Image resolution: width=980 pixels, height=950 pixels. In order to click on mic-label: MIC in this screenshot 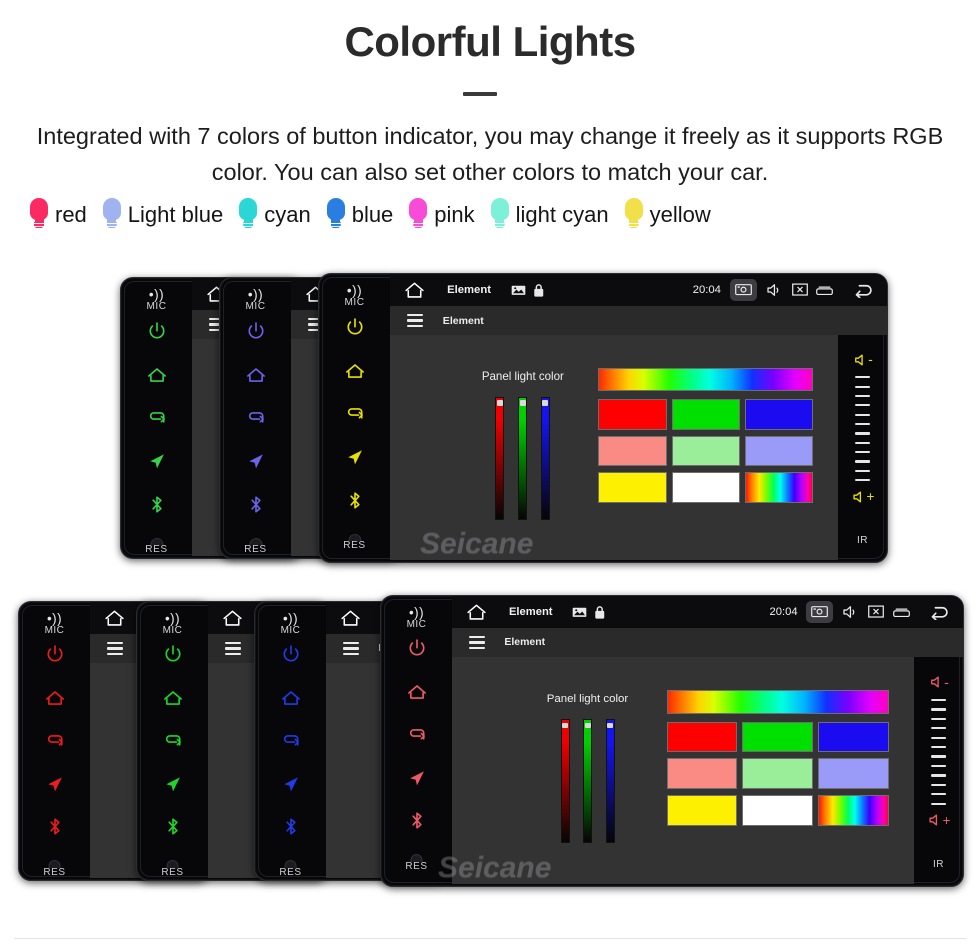, I will do `click(290, 630)`.